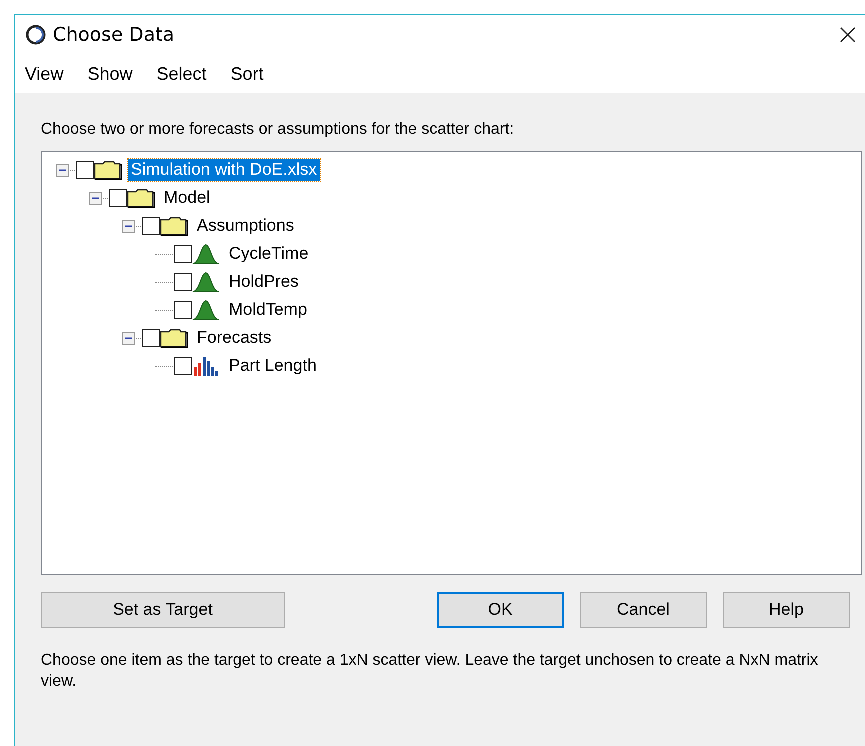  I want to click on menu-item: Sort, so click(247, 74).